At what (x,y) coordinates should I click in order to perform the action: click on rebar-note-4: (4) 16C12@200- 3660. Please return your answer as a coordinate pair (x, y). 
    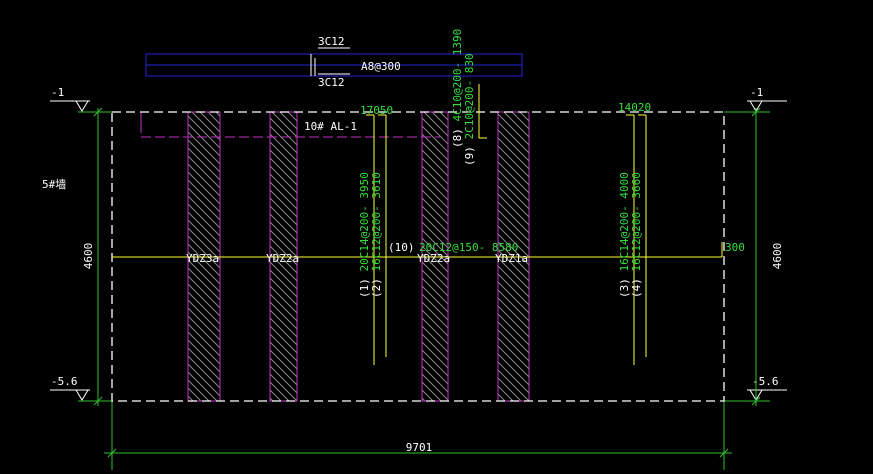
    Looking at the image, I should click on (636, 235).